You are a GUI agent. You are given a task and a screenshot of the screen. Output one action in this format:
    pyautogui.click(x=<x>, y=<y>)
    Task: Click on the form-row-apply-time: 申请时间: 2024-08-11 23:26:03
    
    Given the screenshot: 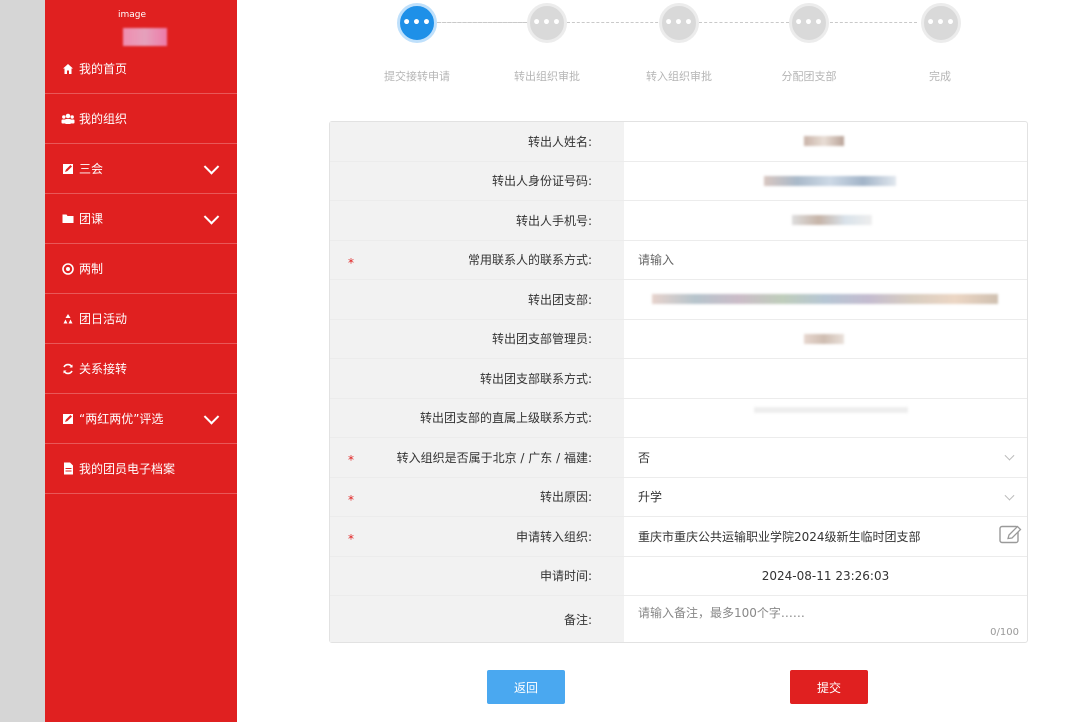 What is the action you would take?
    pyautogui.click(x=678, y=576)
    